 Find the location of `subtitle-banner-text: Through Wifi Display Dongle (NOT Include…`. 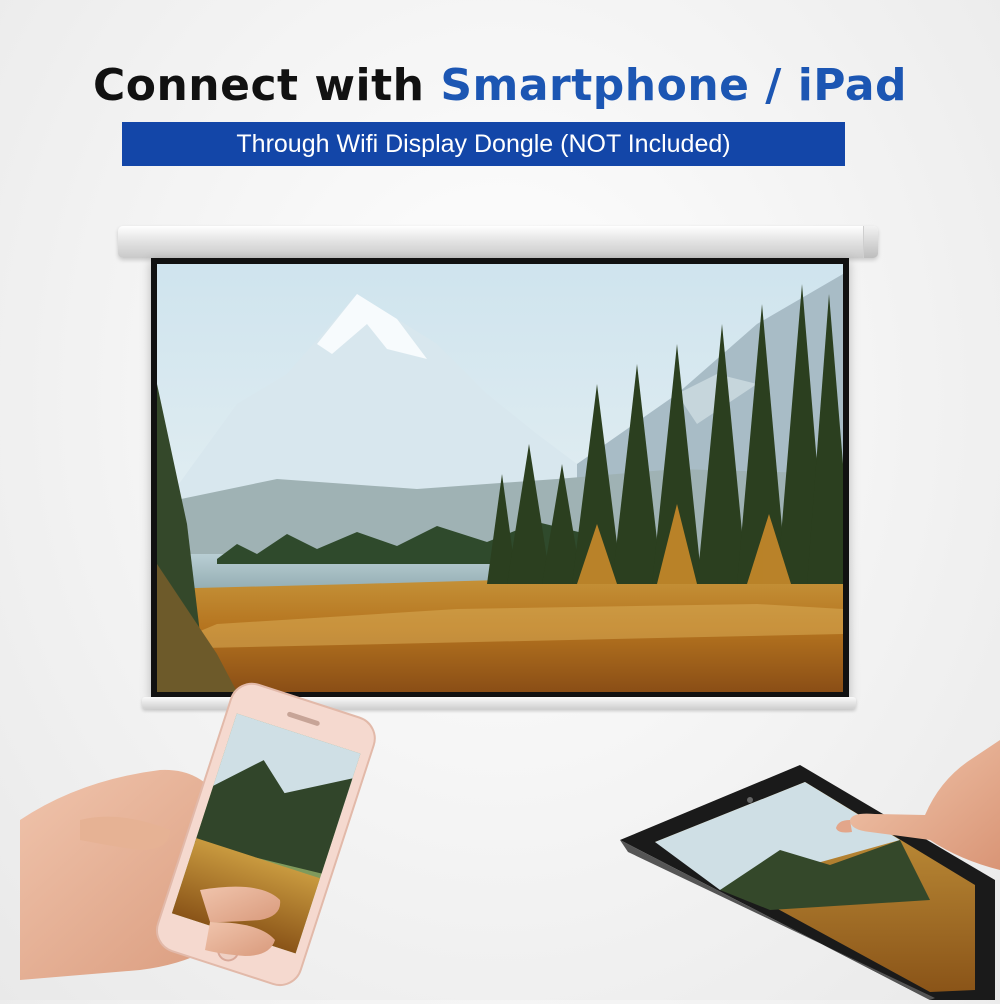

subtitle-banner-text: Through Wifi Display Dongle (NOT Include… is located at coordinates (483, 143).